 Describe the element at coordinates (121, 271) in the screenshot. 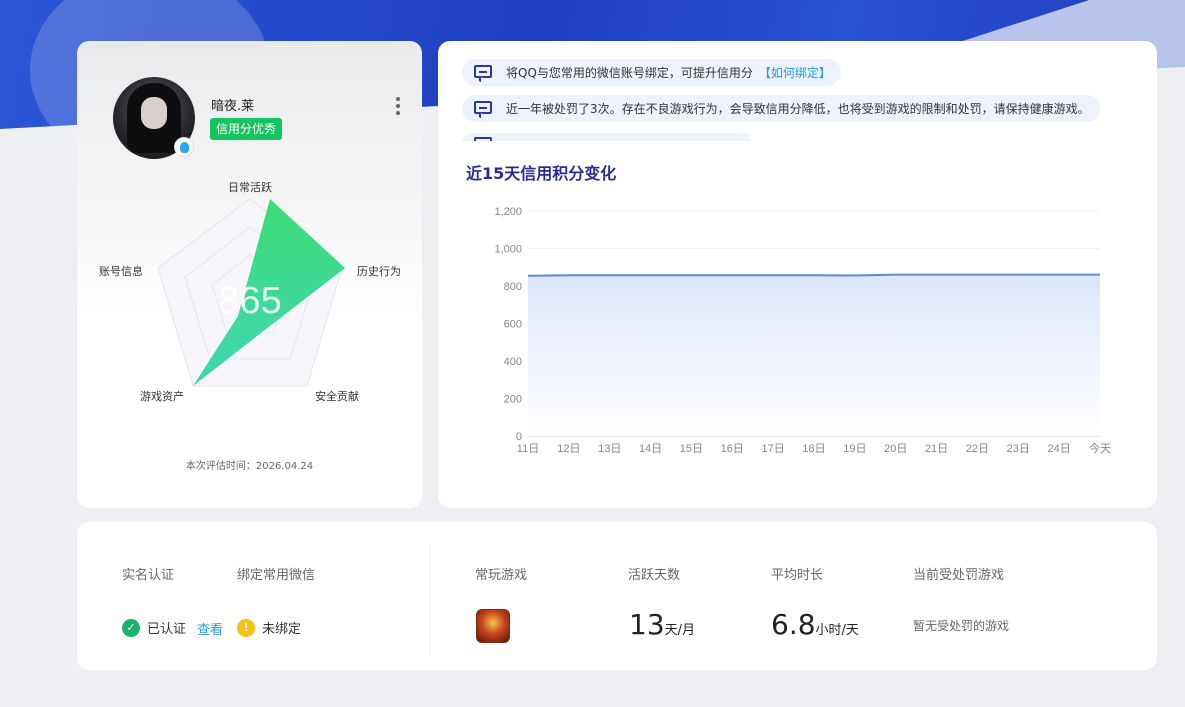

I see `radar-label-account: 账号信息` at that location.